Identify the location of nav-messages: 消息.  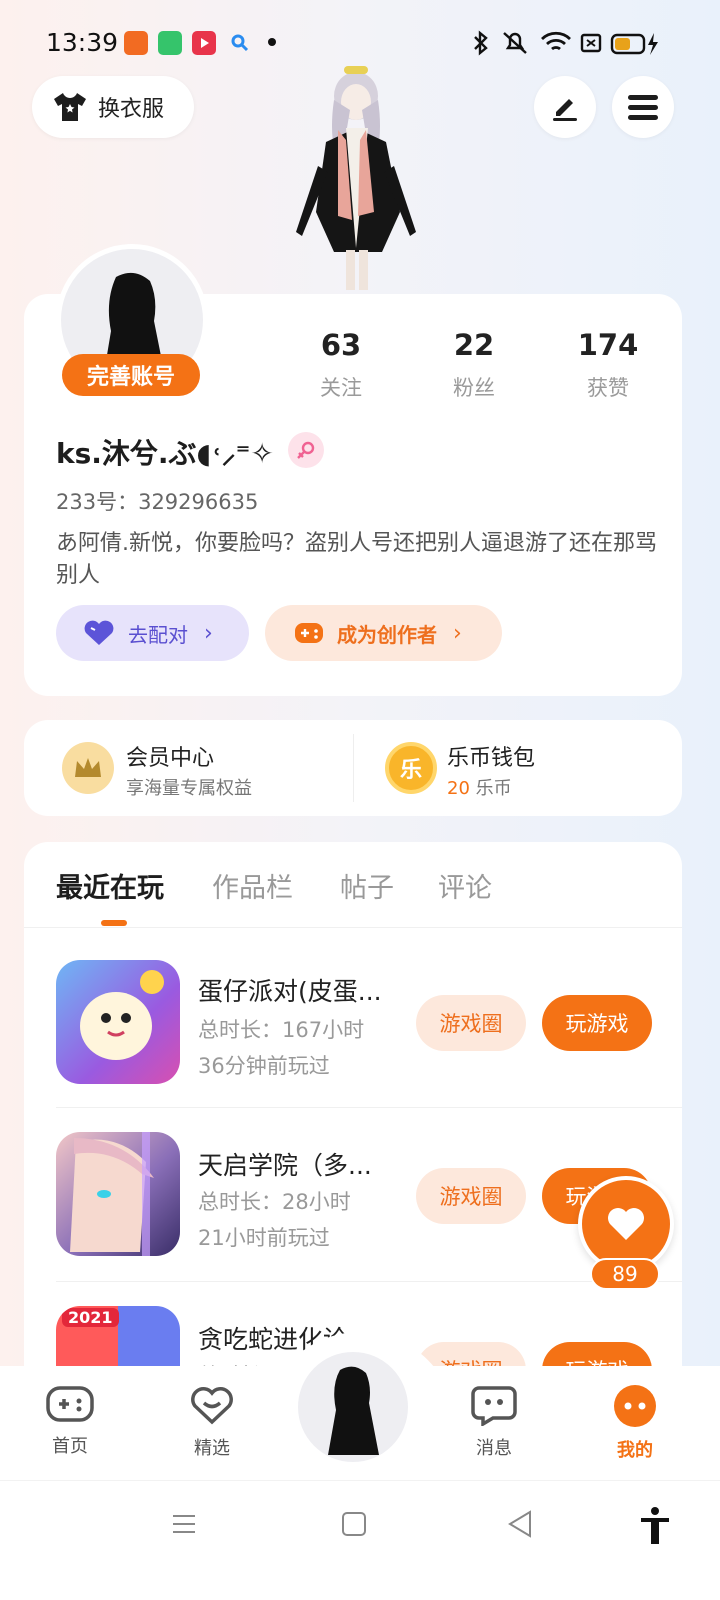
(494, 1422).